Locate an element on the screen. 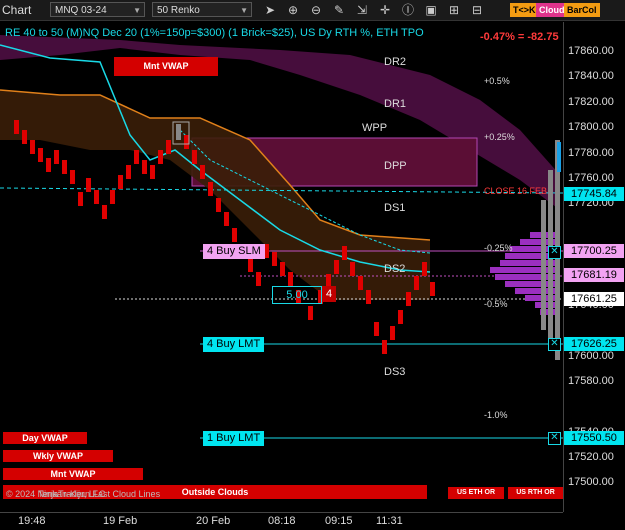 The height and width of the screenshot is (530, 625). level-dpp: DPP is located at coordinates (395, 166).